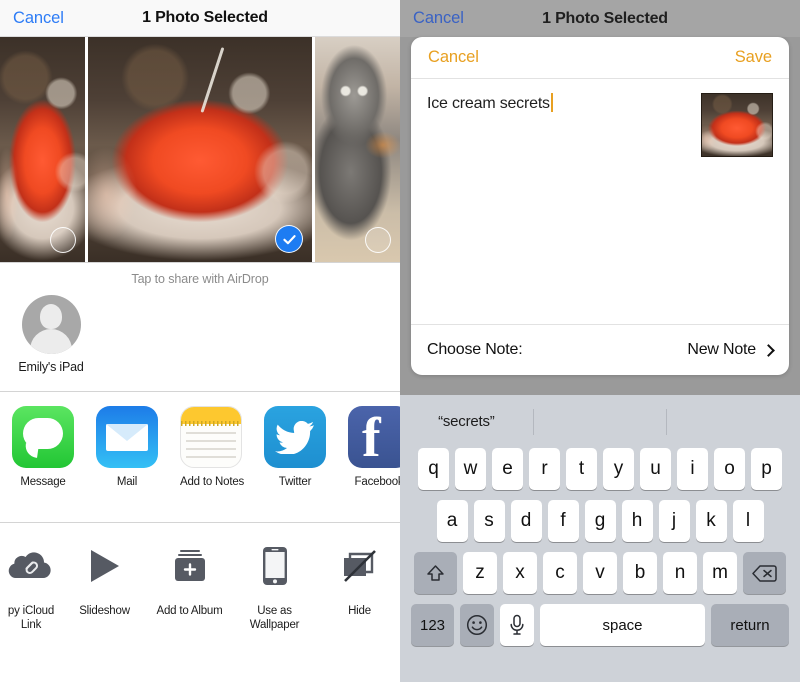 This screenshot has width=800, height=682. Describe the element at coordinates (520, 573) in the screenshot. I see `key-x: x` at that location.